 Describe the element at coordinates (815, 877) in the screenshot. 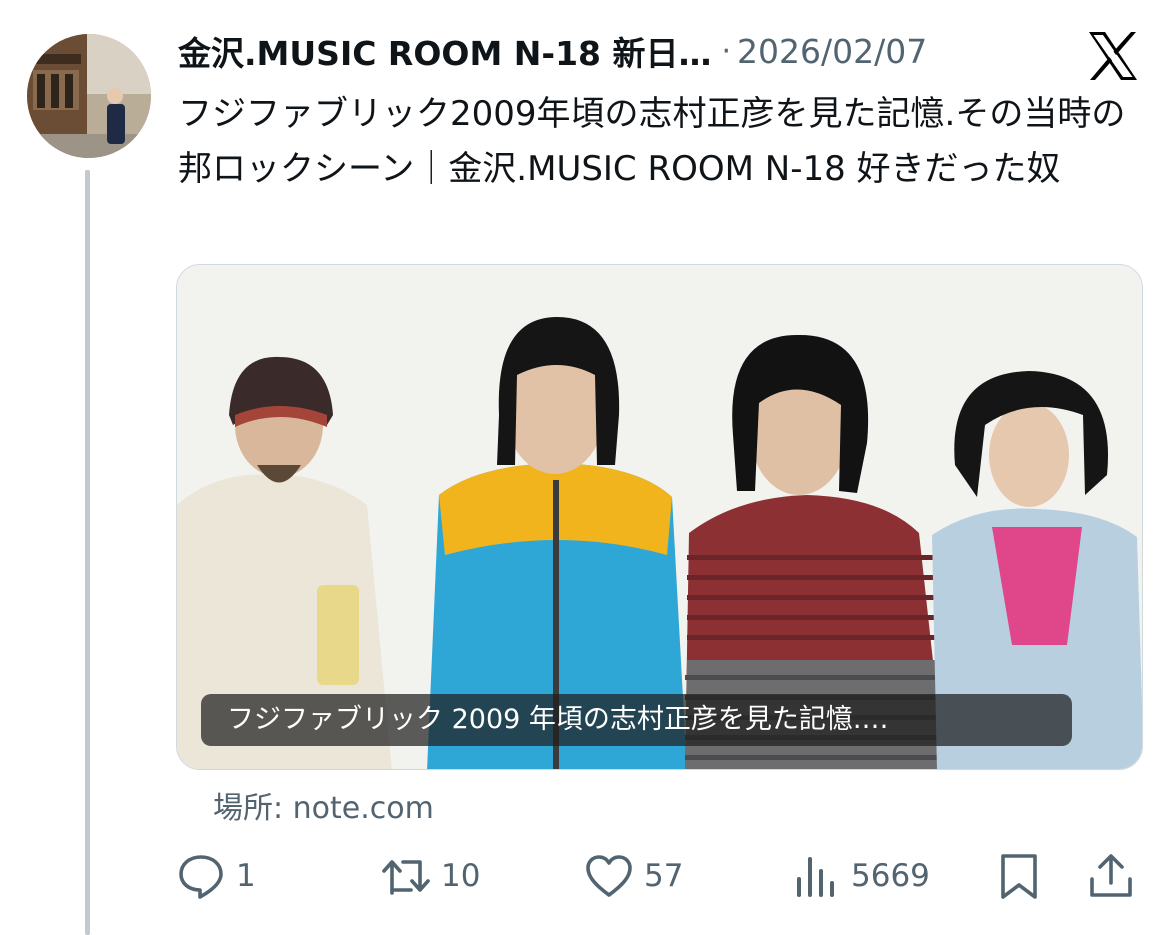

I see `views-icon` at that location.